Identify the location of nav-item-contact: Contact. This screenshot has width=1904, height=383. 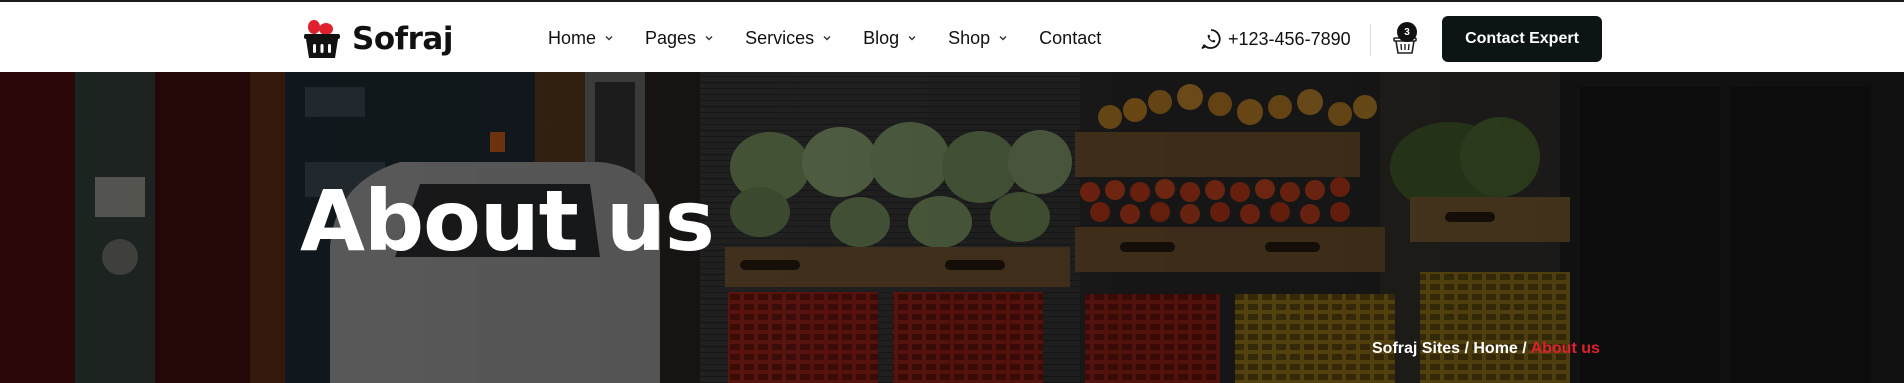
(1070, 38).